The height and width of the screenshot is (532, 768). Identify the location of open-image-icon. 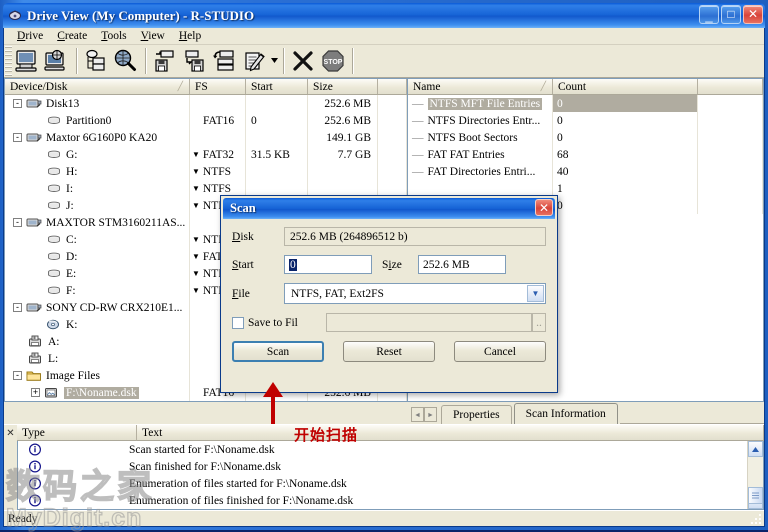
(165, 61).